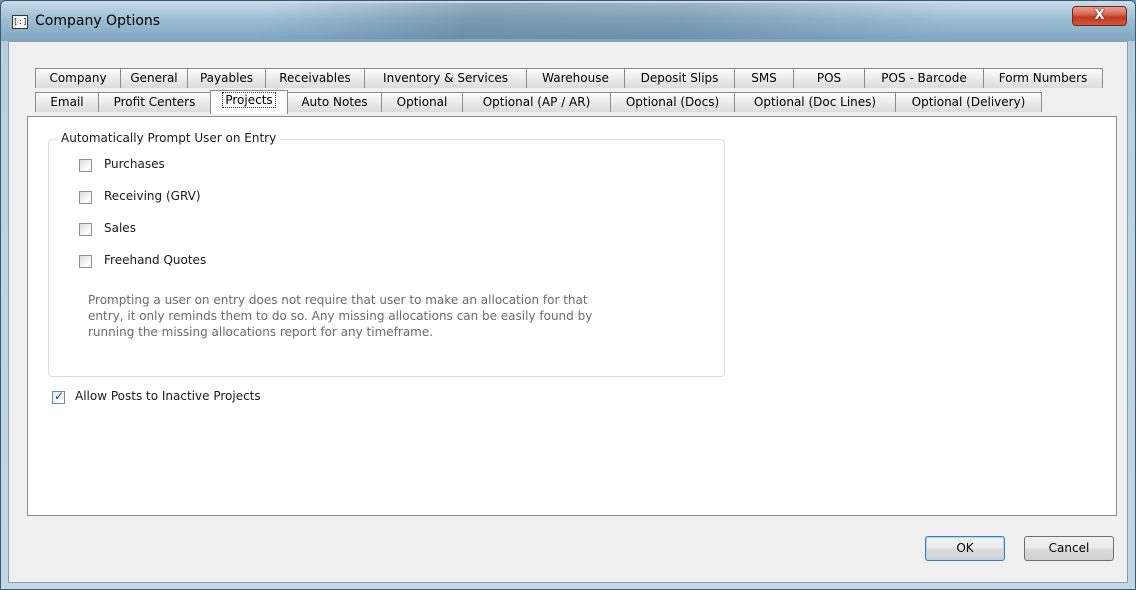 This screenshot has height=590, width=1136. I want to click on tab-warehouse: Warehouse, so click(575, 78).